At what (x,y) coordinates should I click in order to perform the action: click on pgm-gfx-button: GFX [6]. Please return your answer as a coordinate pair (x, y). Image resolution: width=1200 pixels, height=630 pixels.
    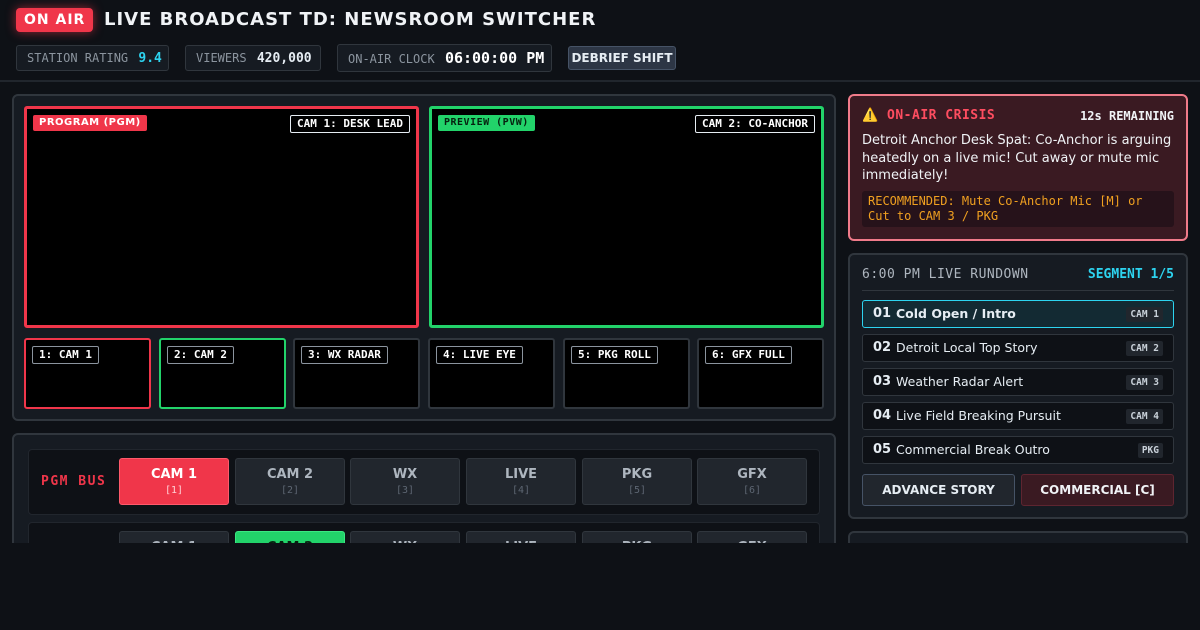
    Looking at the image, I should click on (752, 481).